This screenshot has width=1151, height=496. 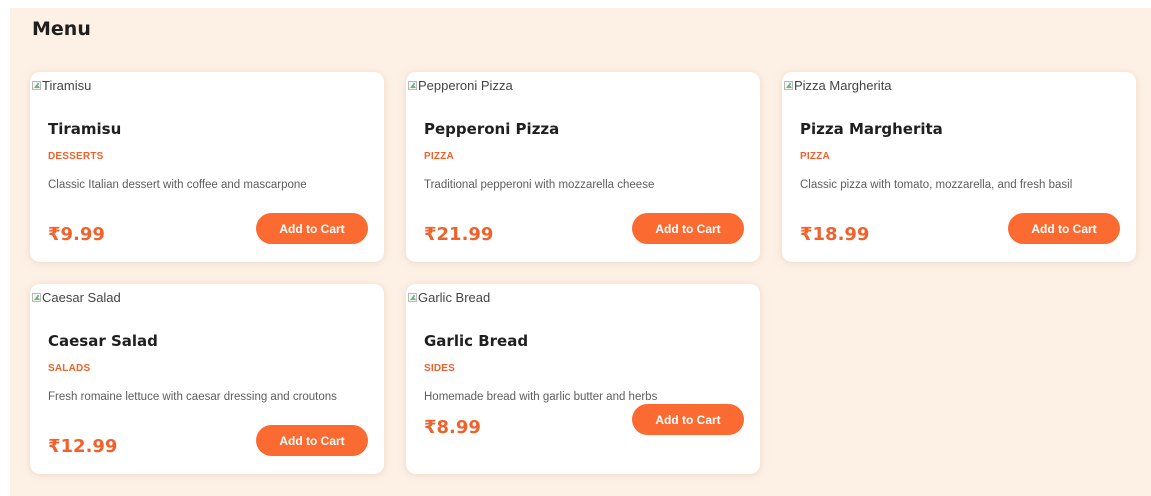 What do you see at coordinates (61, 29) in the screenshot?
I see `page-title: Menu` at bounding box center [61, 29].